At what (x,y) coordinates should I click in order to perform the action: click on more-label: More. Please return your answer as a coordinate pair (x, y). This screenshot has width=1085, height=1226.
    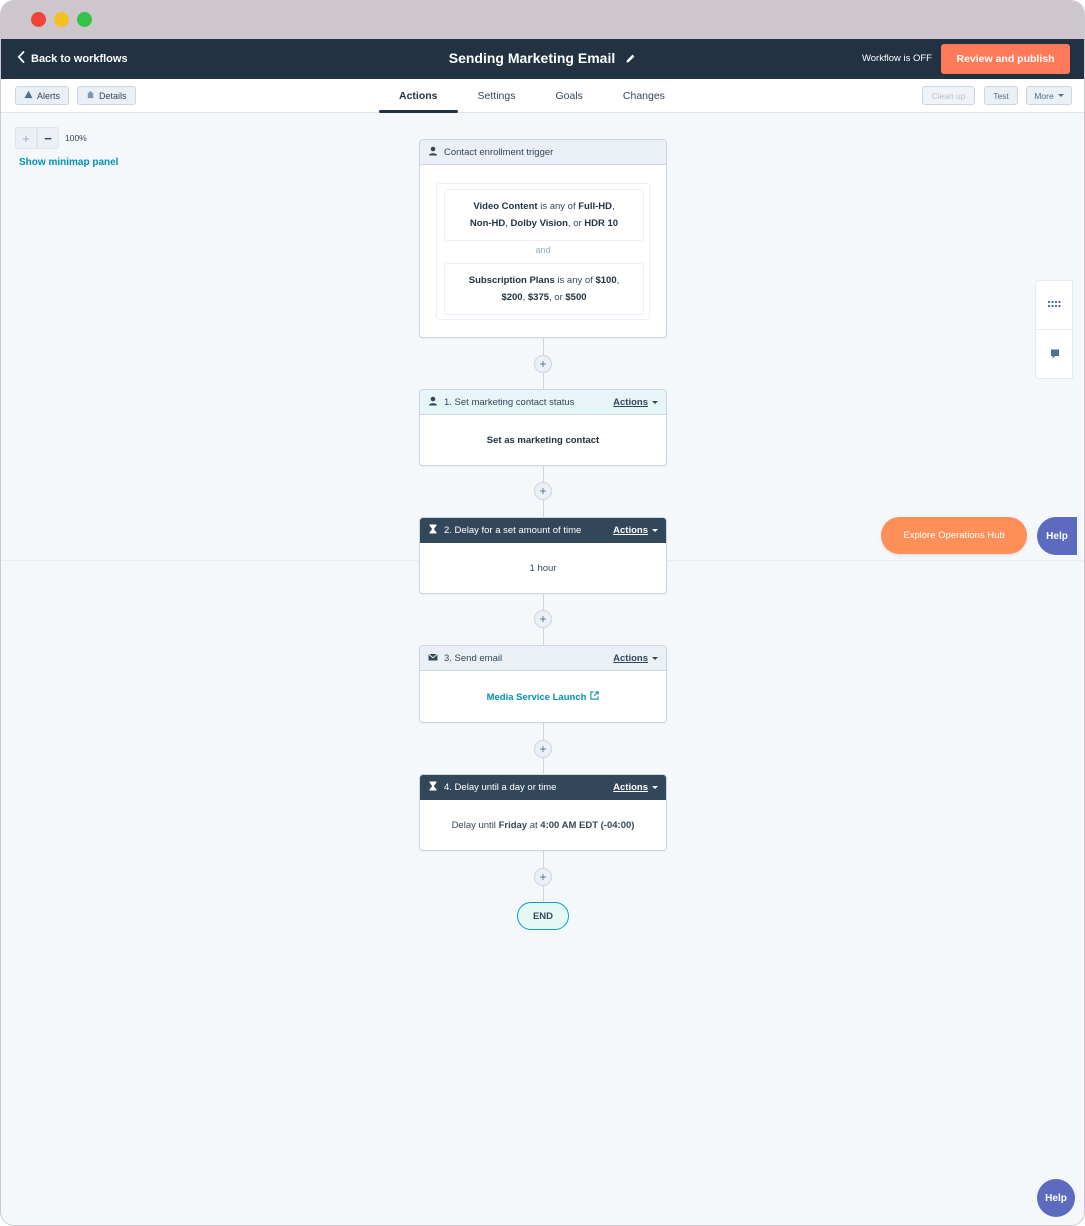
    Looking at the image, I should click on (1044, 95).